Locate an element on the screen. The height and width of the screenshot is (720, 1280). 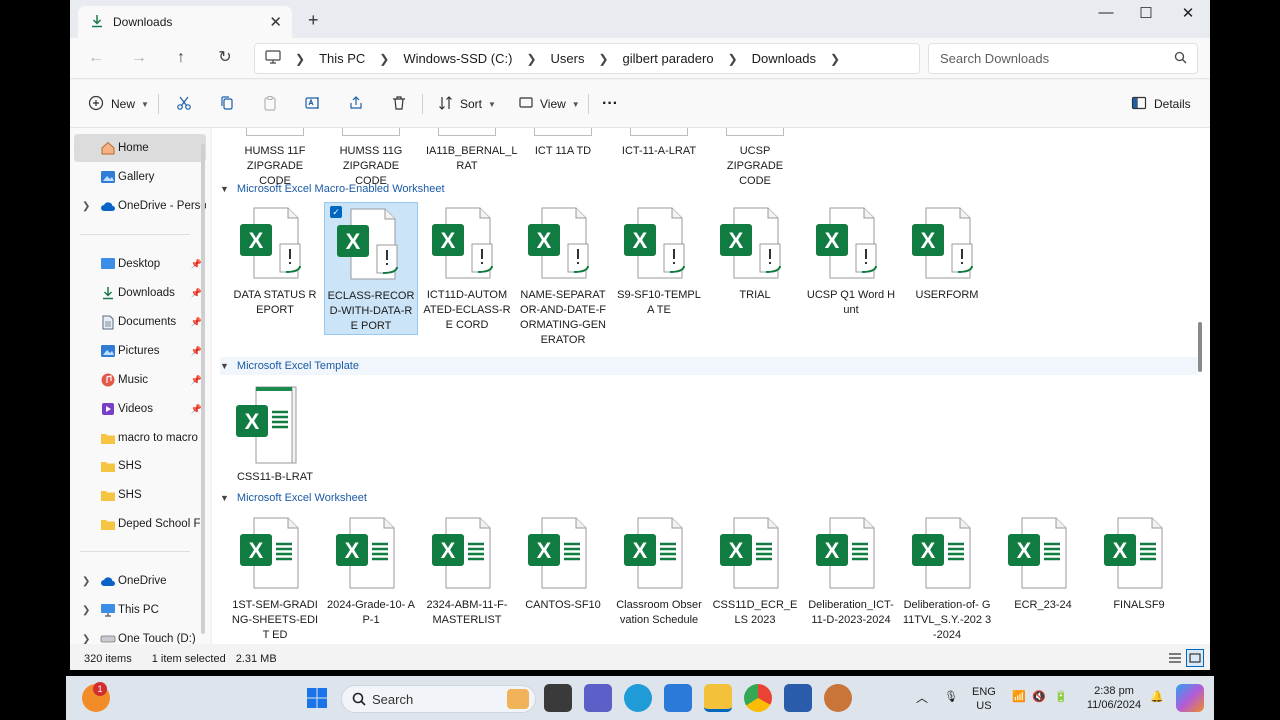
delete-button is located at coordinates (399, 104).